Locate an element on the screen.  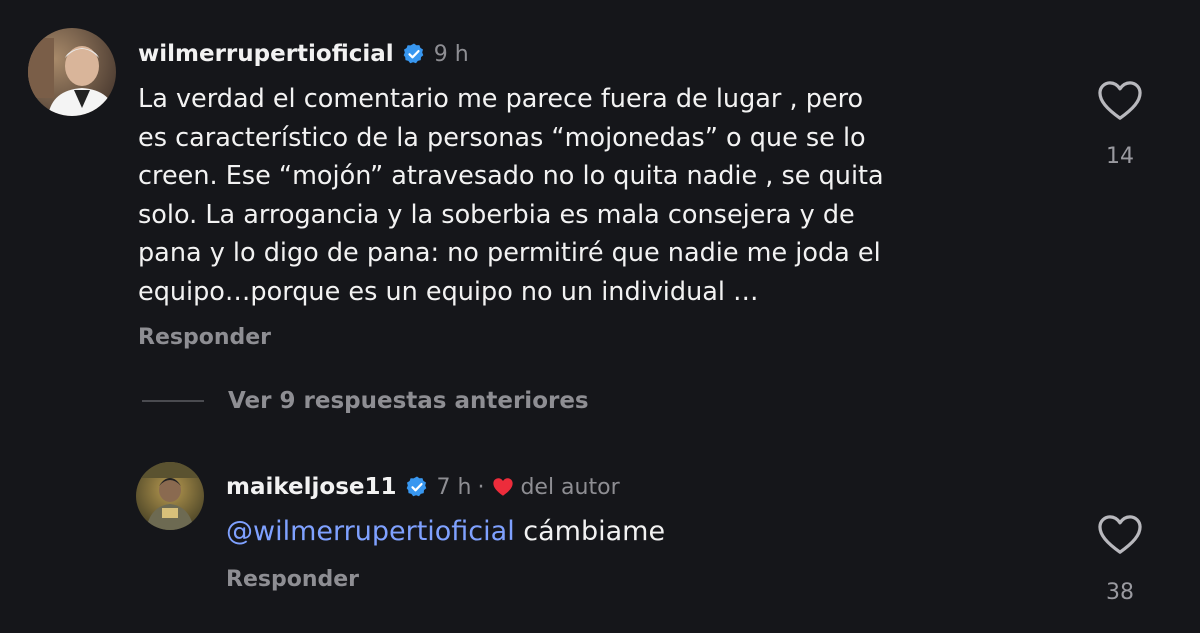
comment-like: 14 is located at coordinates (1120, 124).